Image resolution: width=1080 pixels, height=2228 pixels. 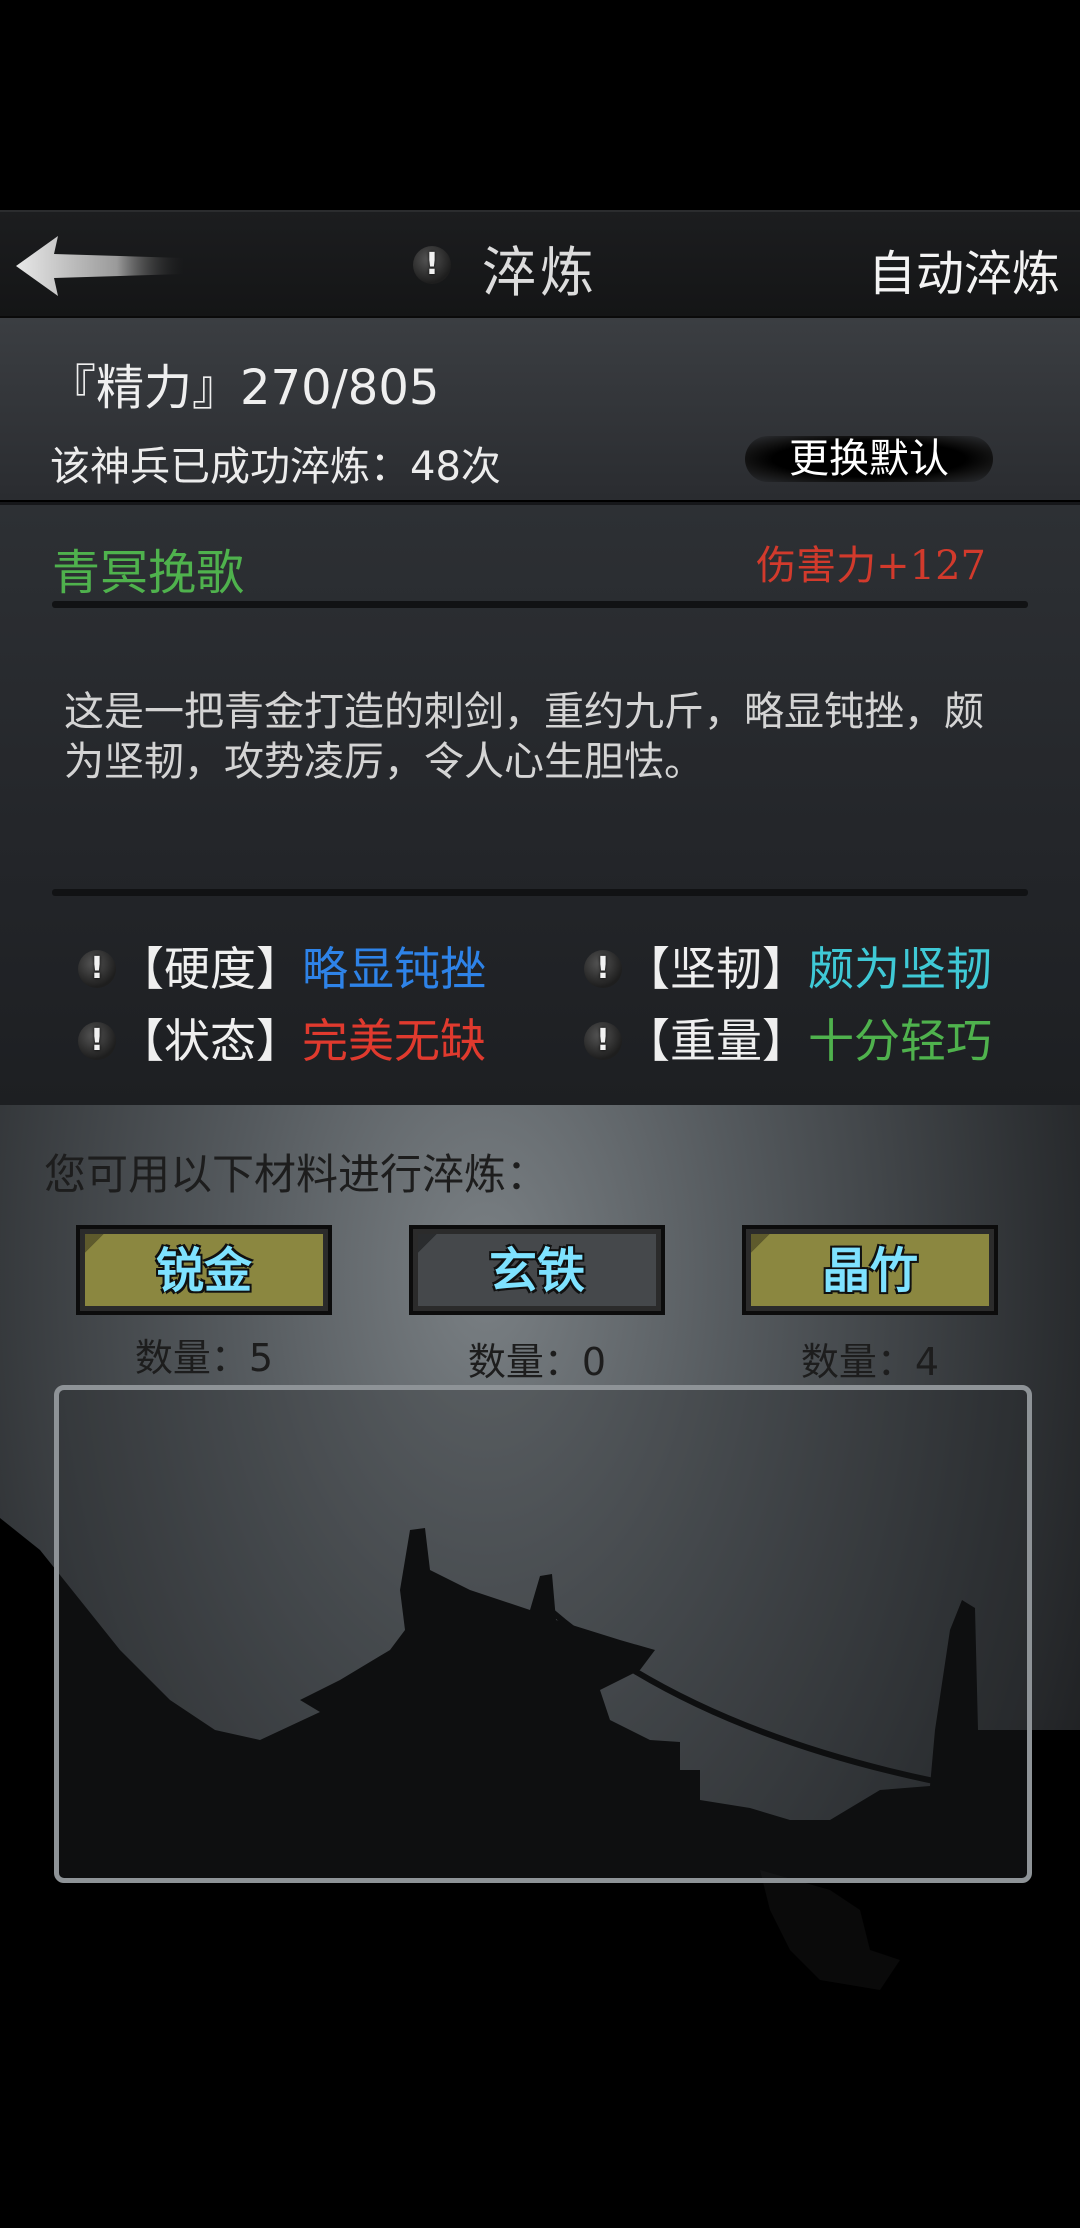 I want to click on attribute-value: 十分轻巧, so click(x=900, y=1041).